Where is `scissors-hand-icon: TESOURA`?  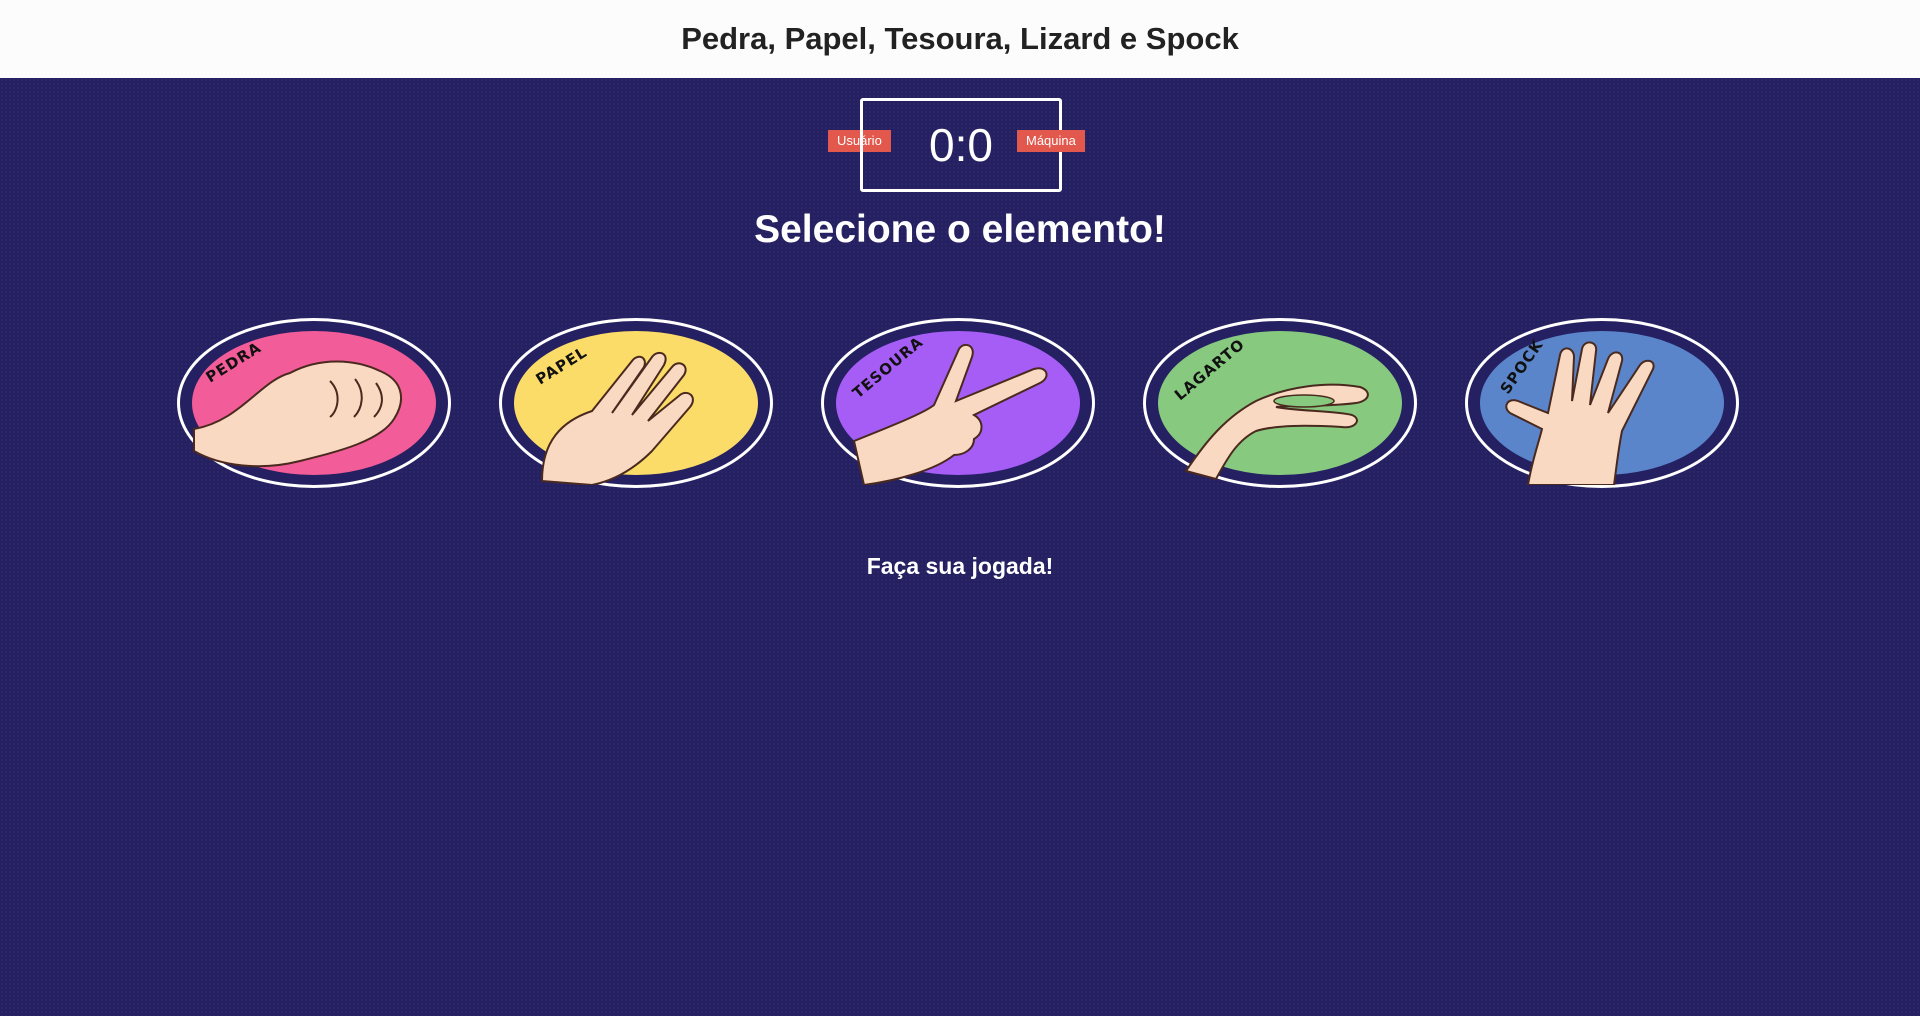
scissors-hand-icon: TESOURA is located at coordinates (958, 408).